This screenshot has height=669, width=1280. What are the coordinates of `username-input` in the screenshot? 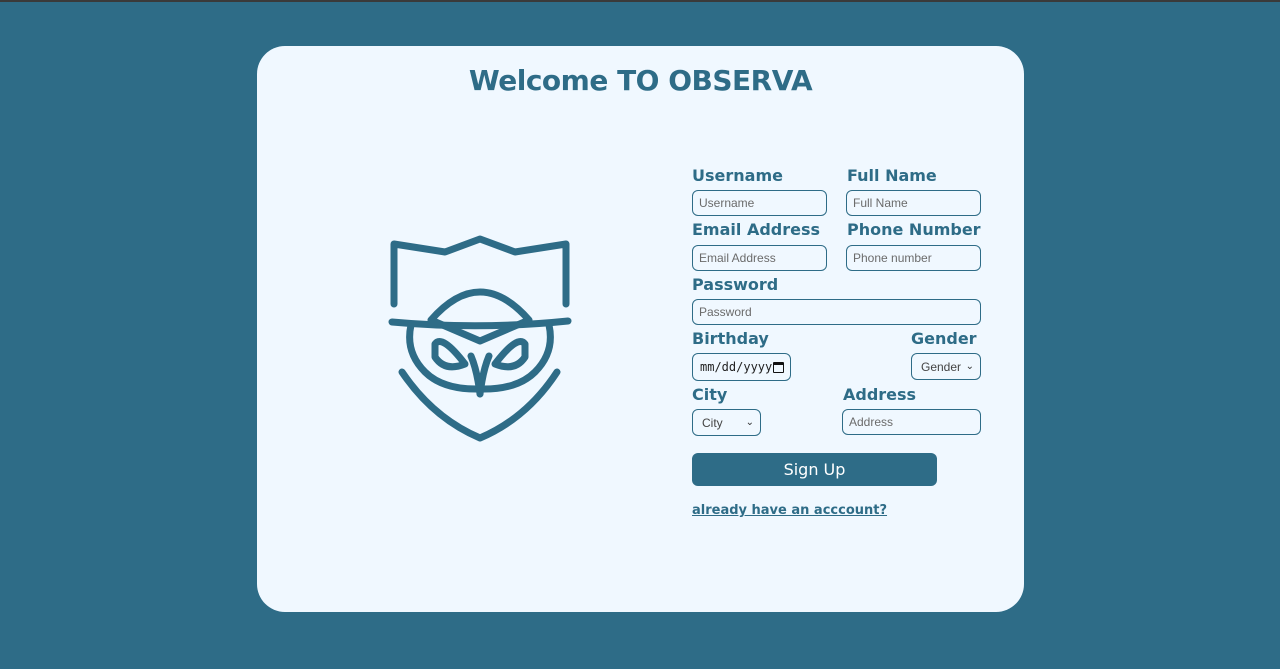 It's located at (759, 203).